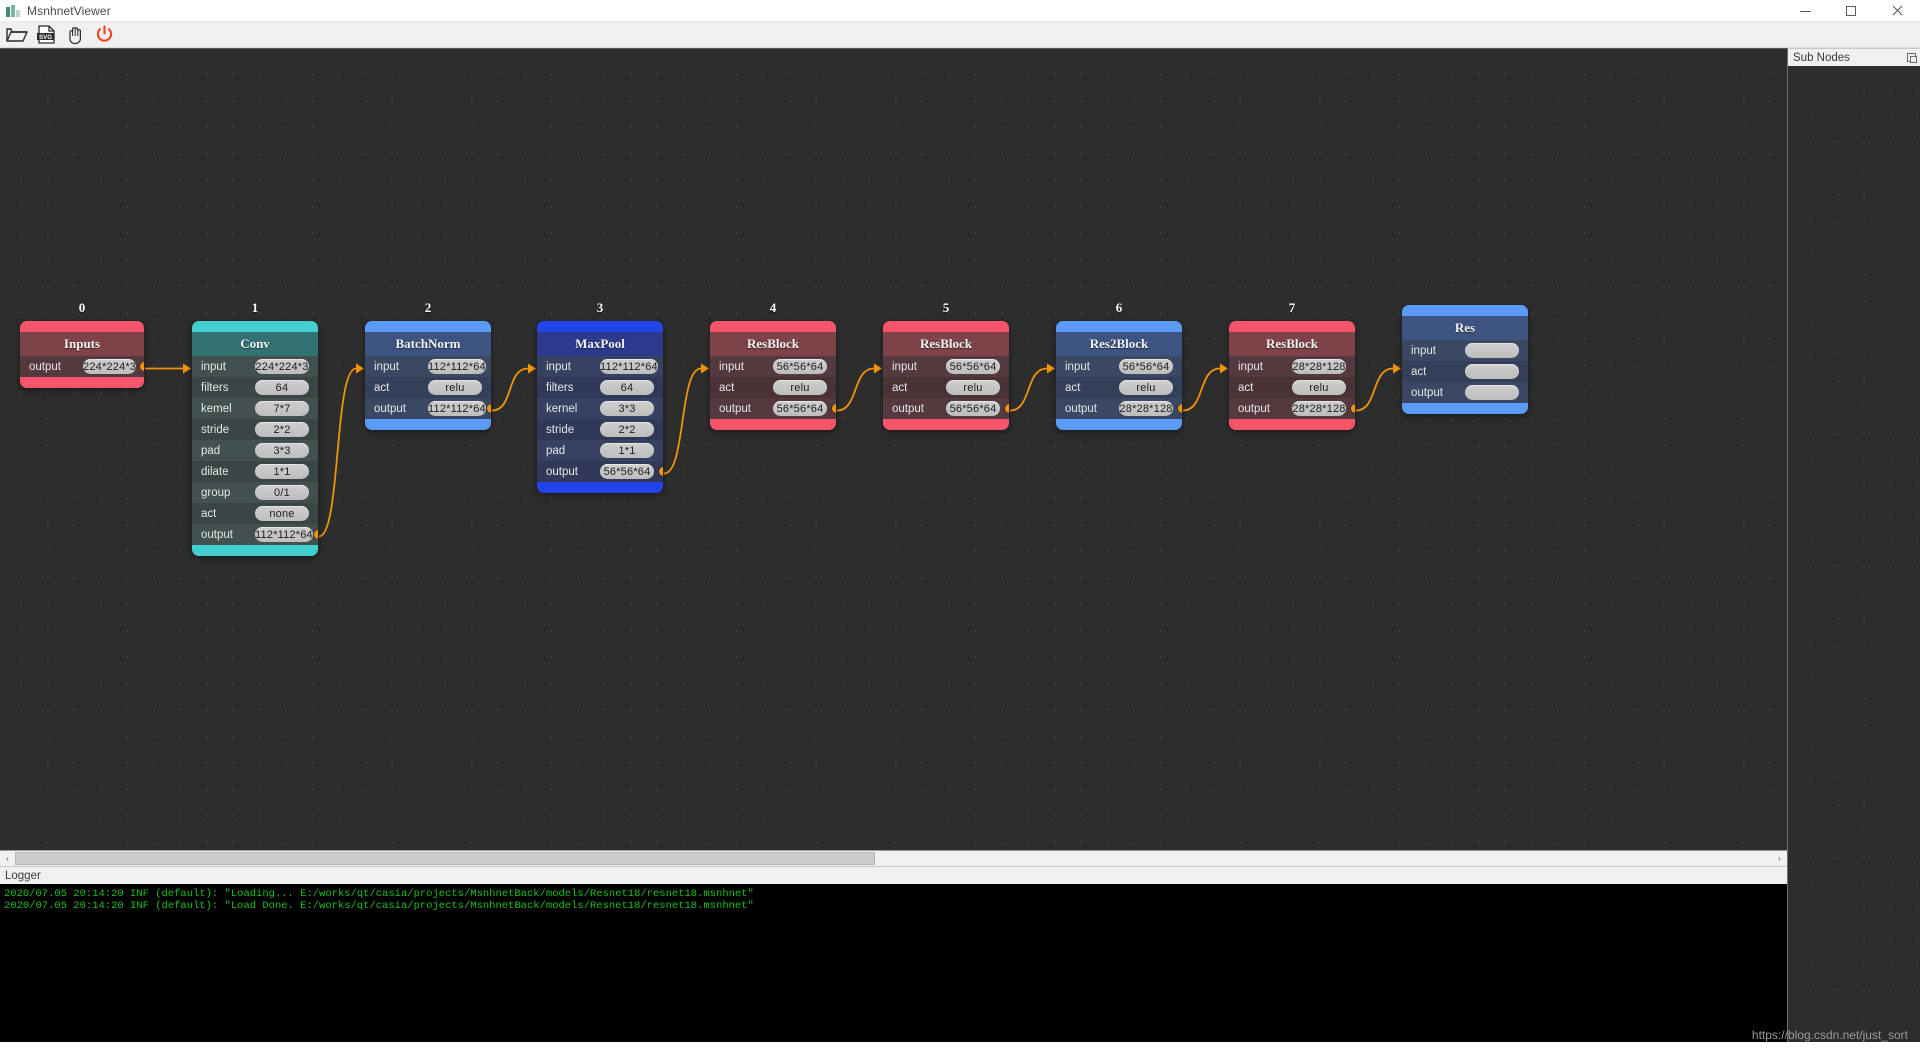  I want to click on node-row: act relu, so click(1119, 387).